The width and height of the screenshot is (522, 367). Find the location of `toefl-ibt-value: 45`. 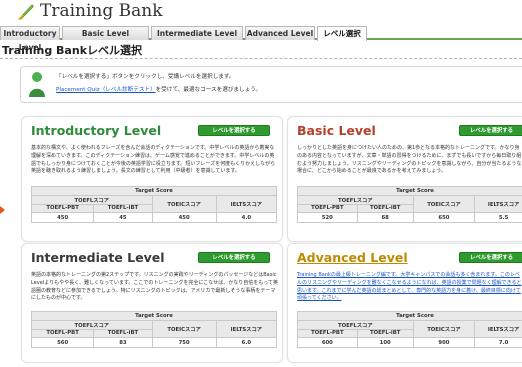

toefl-ibt-value: 45 is located at coordinates (123, 217).